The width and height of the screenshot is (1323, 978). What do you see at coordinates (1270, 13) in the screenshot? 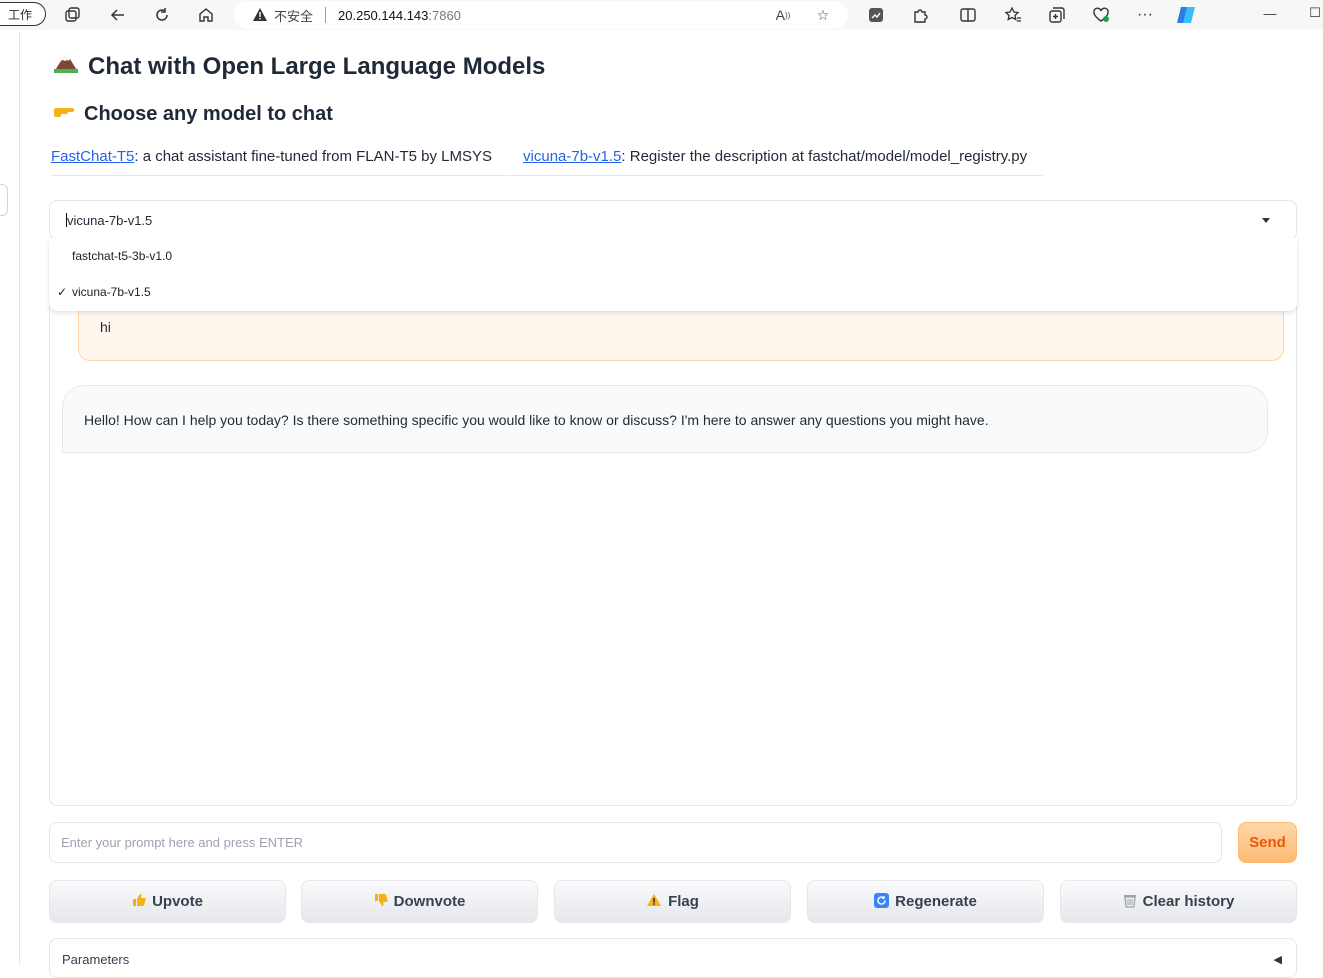
I see `minimize-icon: —` at bounding box center [1270, 13].